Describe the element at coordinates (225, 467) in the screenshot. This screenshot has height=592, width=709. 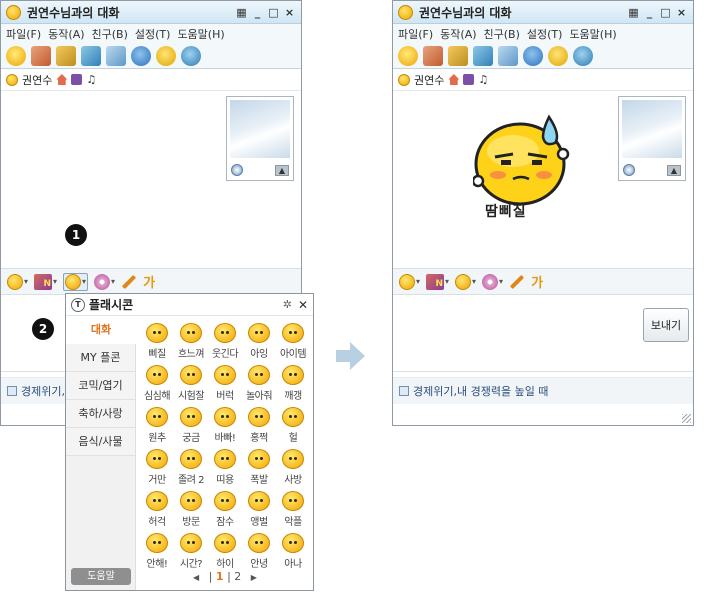
I see `emoticon-item: 띠용` at that location.